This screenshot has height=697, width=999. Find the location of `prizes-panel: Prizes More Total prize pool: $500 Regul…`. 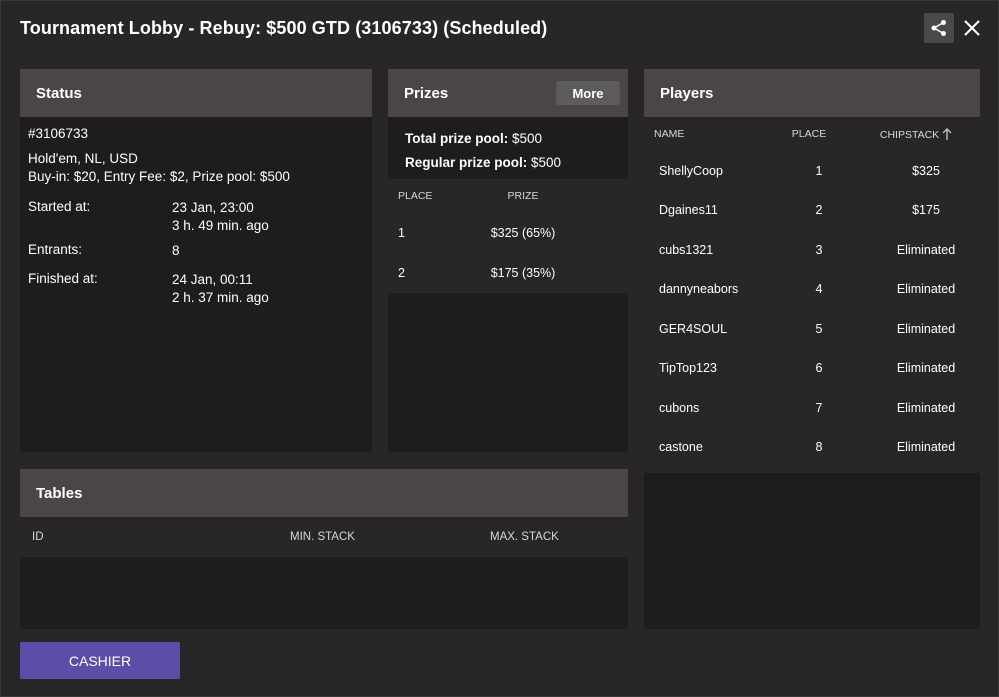

prizes-panel: Prizes More Total prize pool: $500 Regul… is located at coordinates (508, 260).